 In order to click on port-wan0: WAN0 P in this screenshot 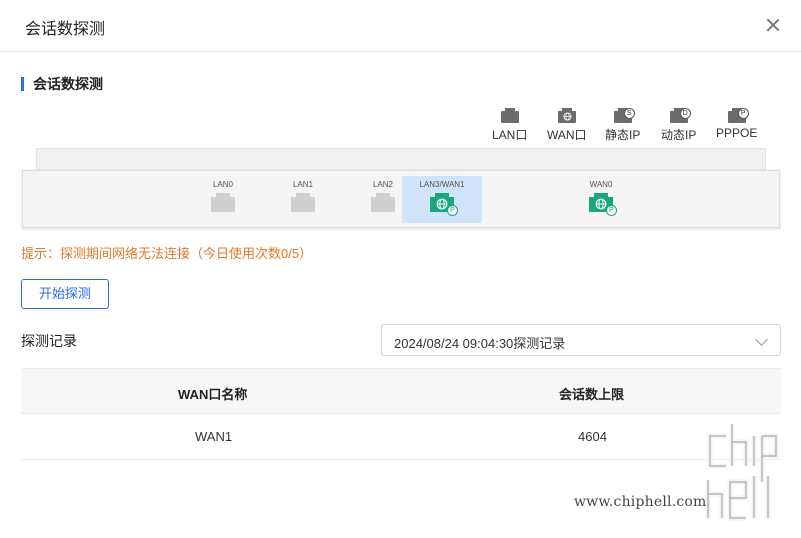, I will do `click(601, 199)`.